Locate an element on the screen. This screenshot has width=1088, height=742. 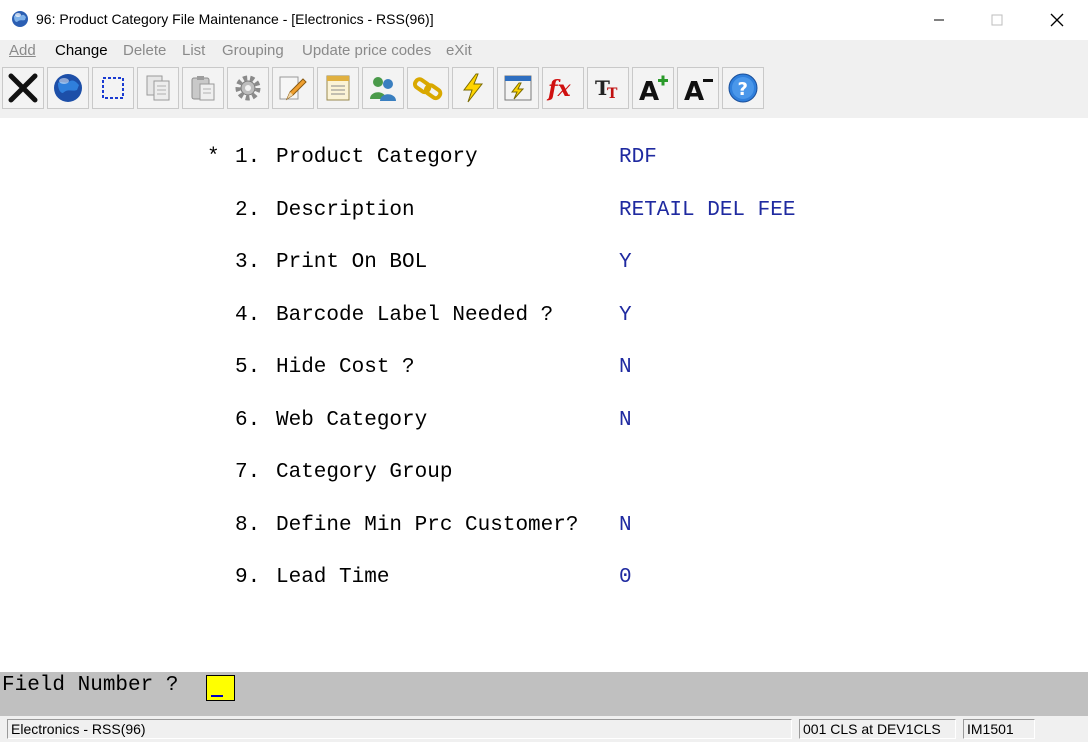
toolbar-select-button is located at coordinates (113, 88).